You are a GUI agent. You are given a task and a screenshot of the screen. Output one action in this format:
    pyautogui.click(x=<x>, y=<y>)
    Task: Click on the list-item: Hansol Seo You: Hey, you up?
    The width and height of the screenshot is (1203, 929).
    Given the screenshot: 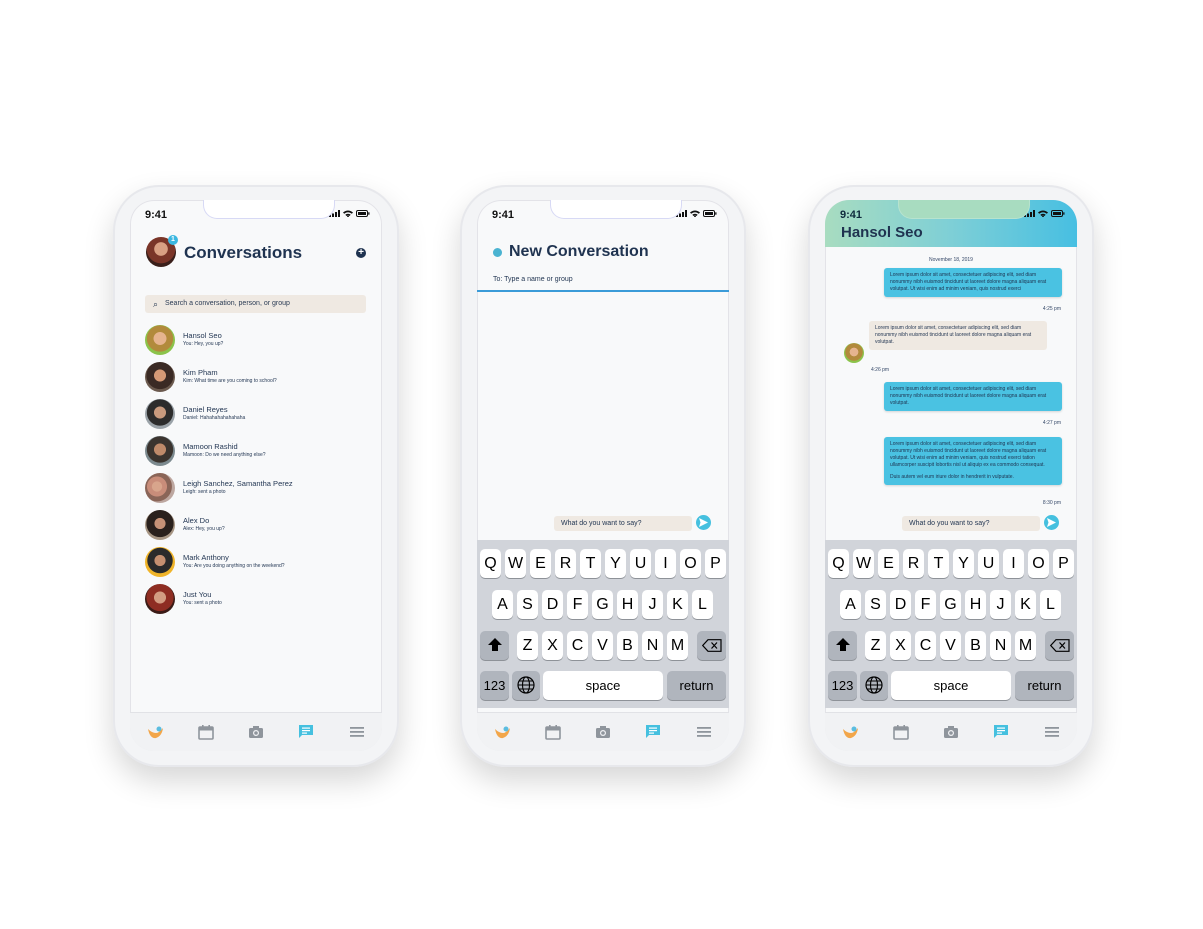 What is the action you would take?
    pyautogui.click(x=258, y=343)
    